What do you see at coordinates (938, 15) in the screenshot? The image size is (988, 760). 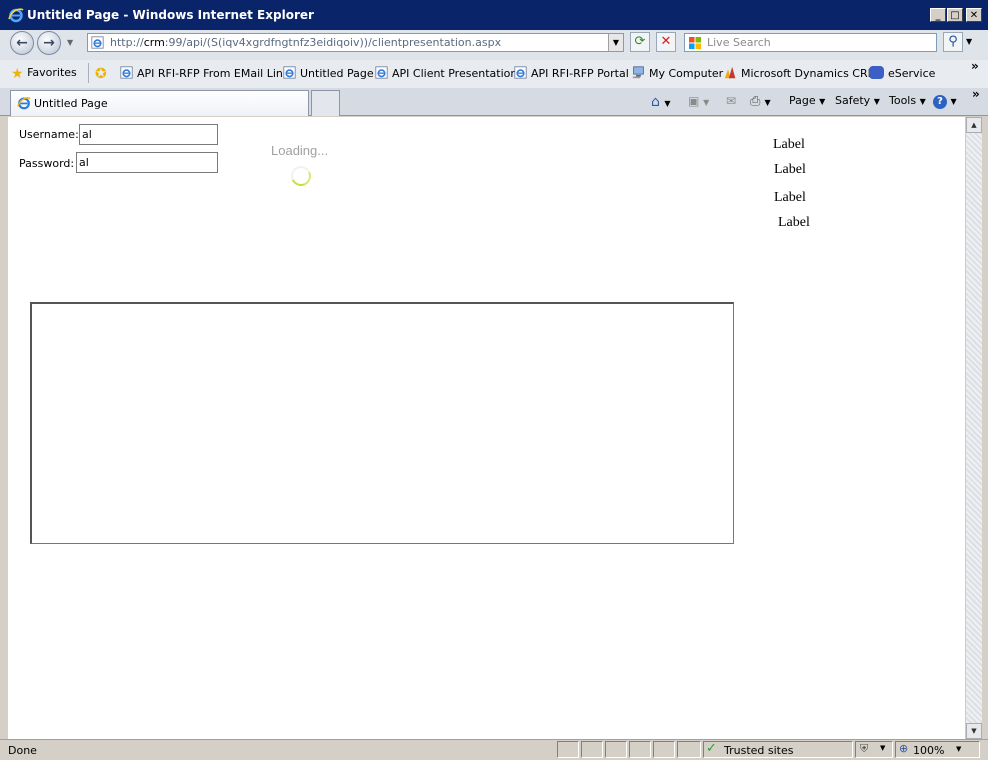 I see `minimize-button: _` at bounding box center [938, 15].